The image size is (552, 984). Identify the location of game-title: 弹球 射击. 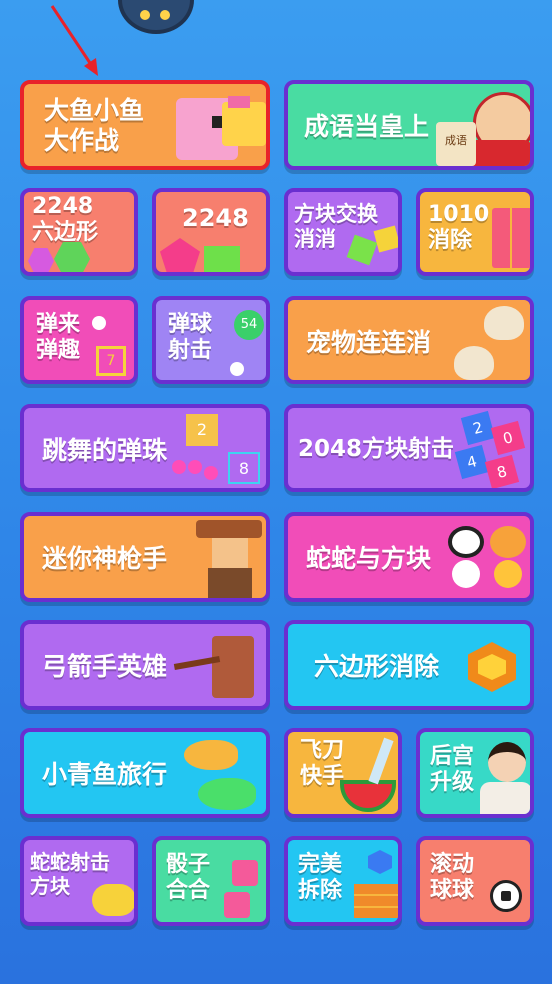
(190, 338).